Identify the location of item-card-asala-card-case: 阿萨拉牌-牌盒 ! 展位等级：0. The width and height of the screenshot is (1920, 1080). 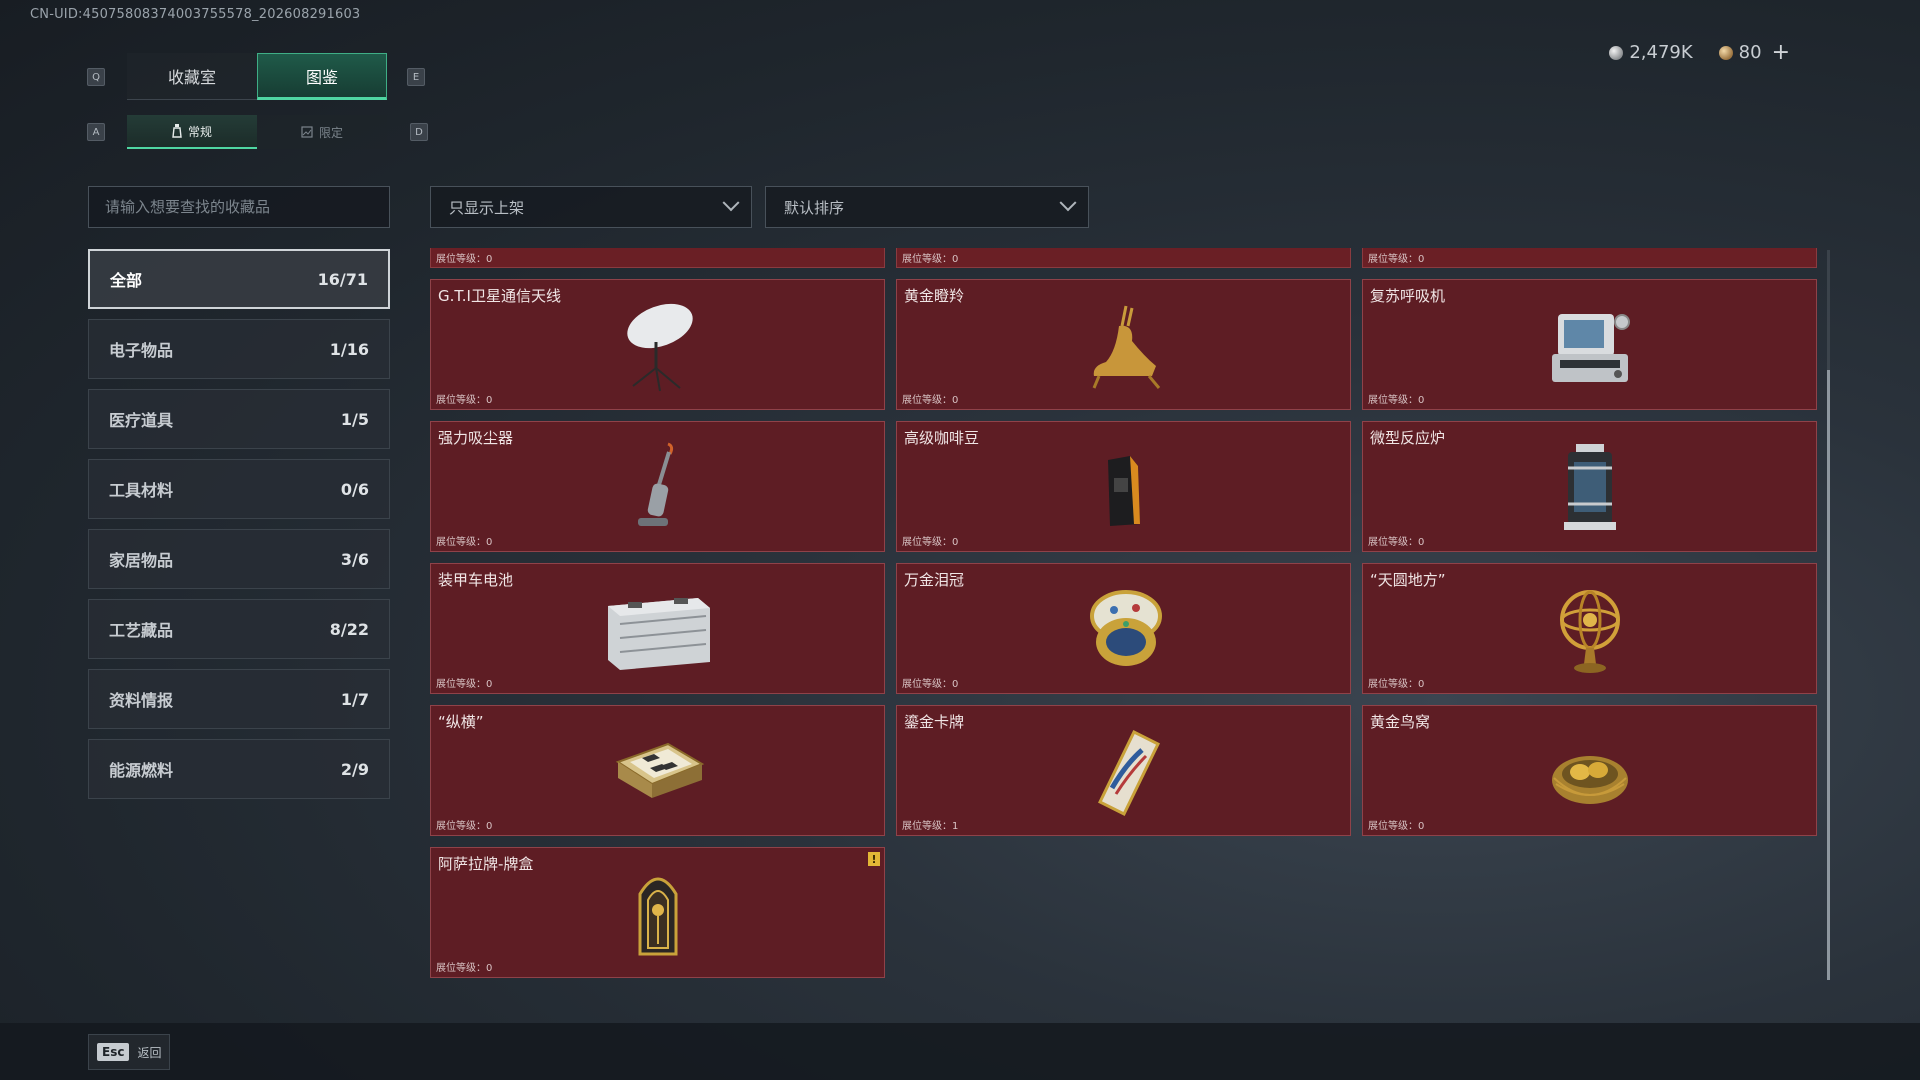
(657, 912).